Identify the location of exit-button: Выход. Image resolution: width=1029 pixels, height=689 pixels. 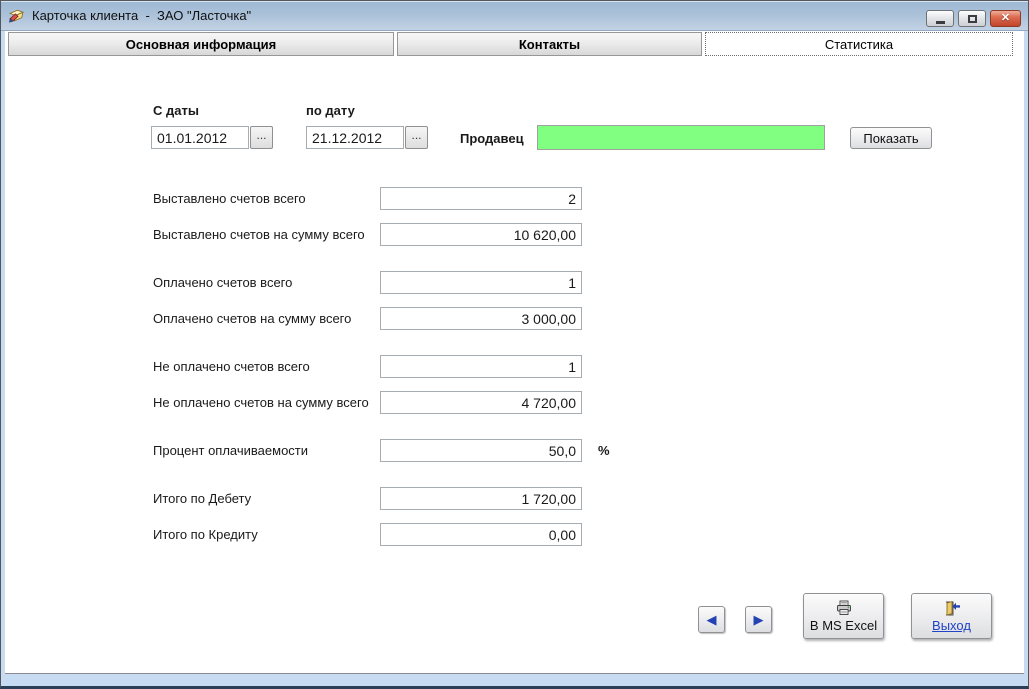
(951, 616).